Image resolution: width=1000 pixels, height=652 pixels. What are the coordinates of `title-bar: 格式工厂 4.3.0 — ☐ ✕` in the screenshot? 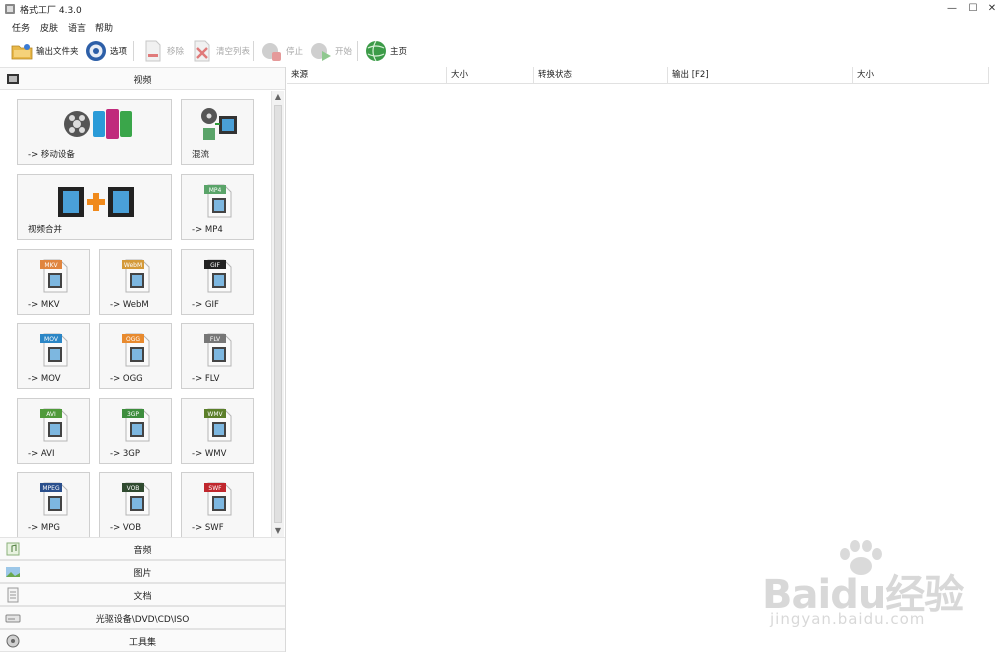 It's located at (500, 9).